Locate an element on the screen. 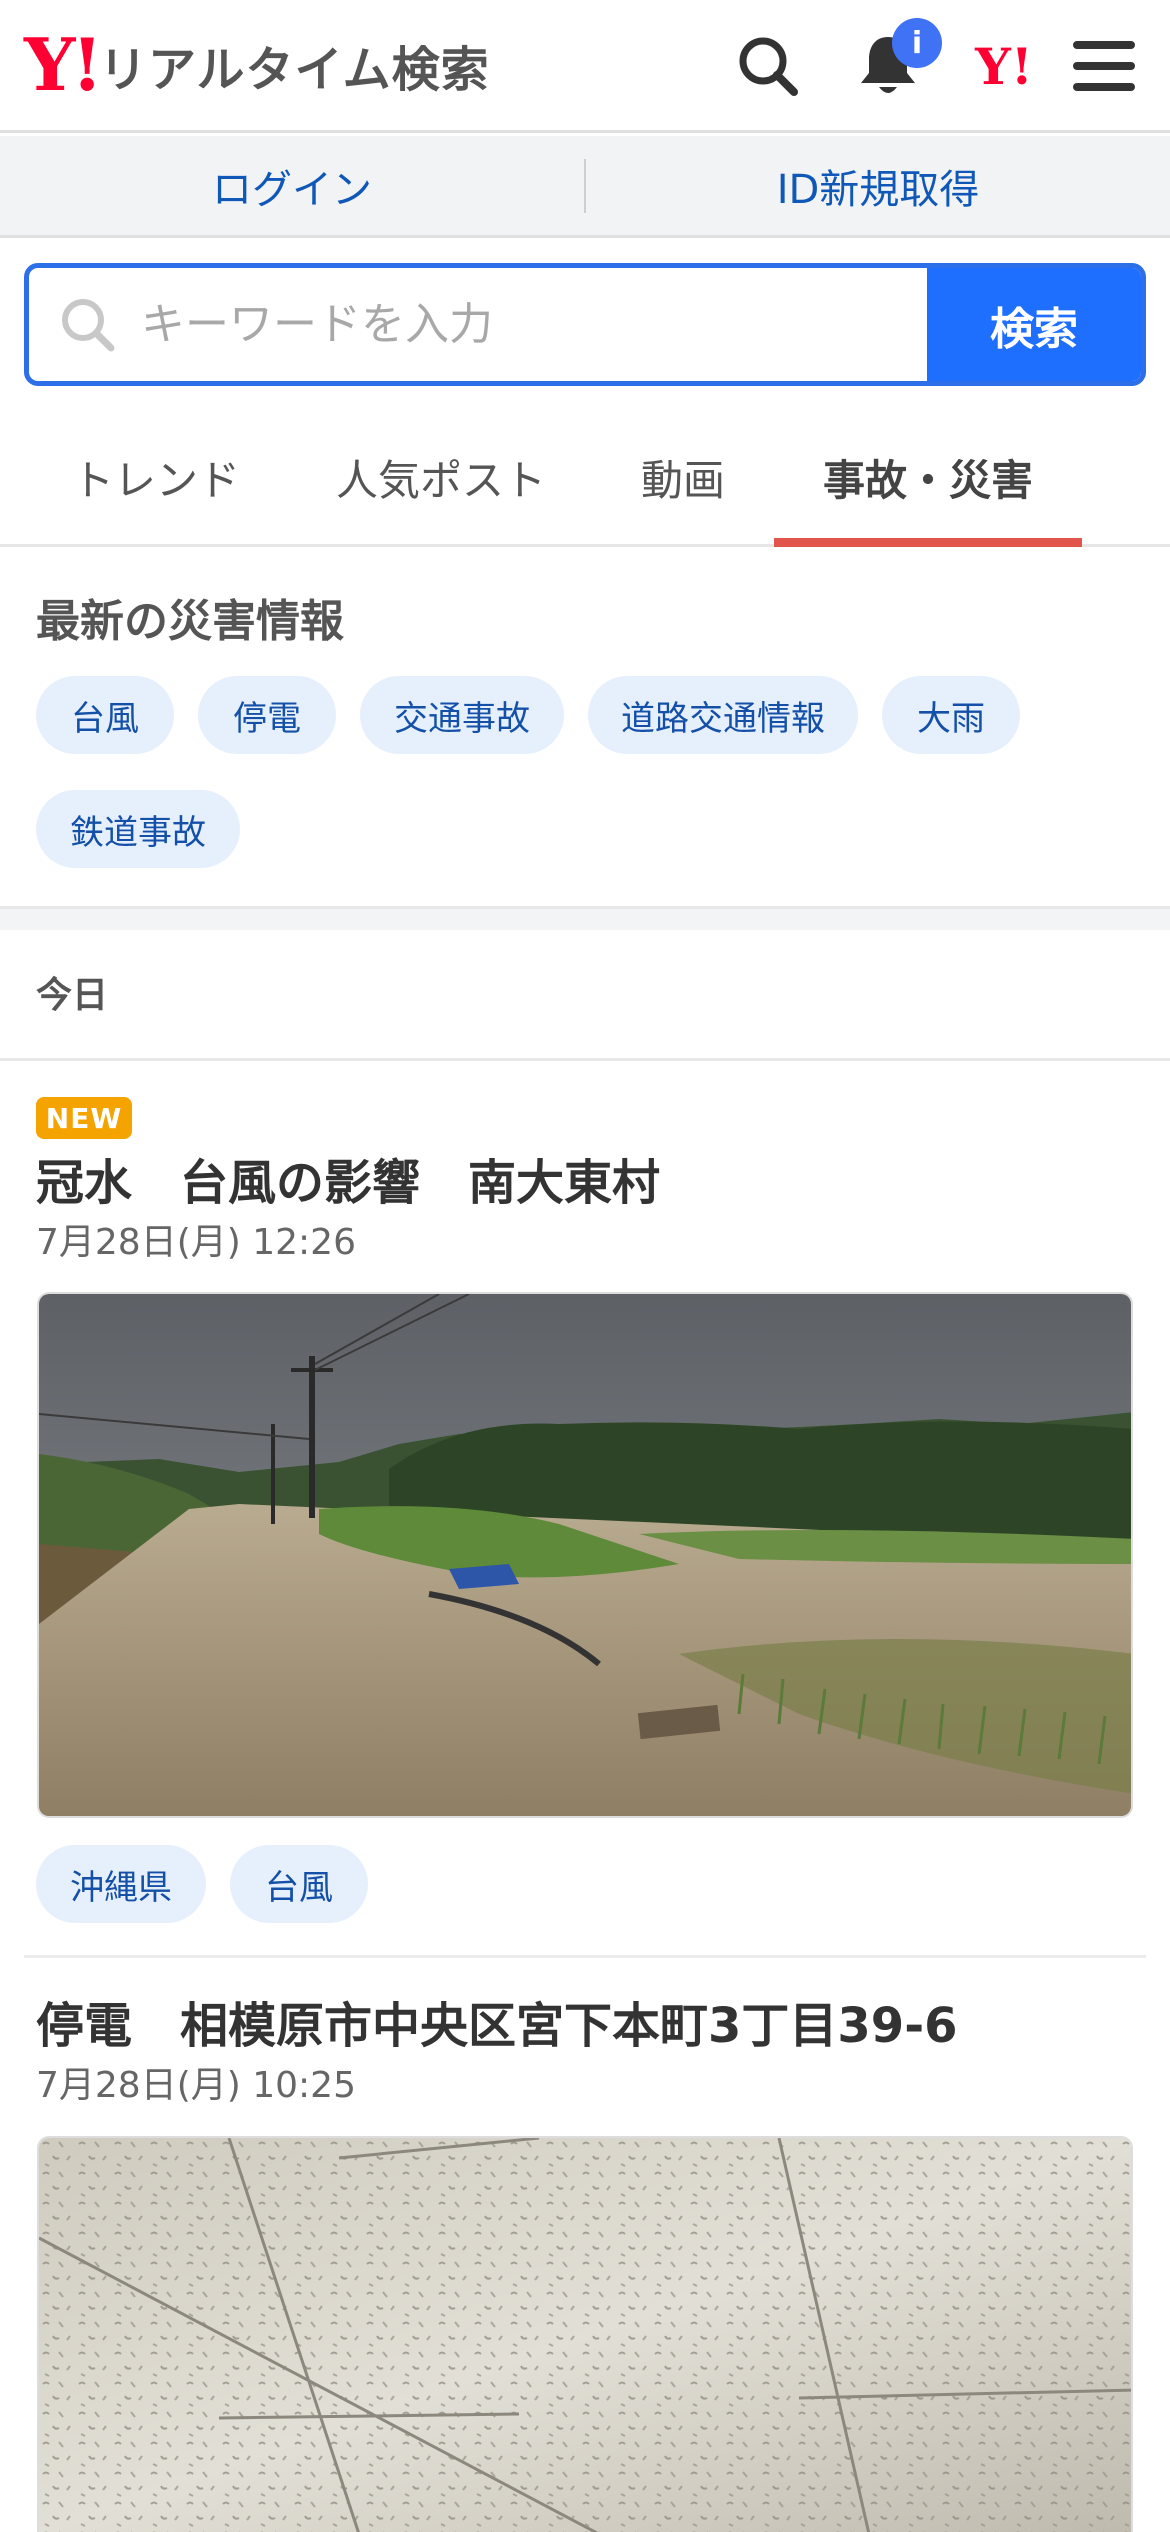 This screenshot has height=2532, width=1170. tab-videos: 動画 is located at coordinates (683, 477).